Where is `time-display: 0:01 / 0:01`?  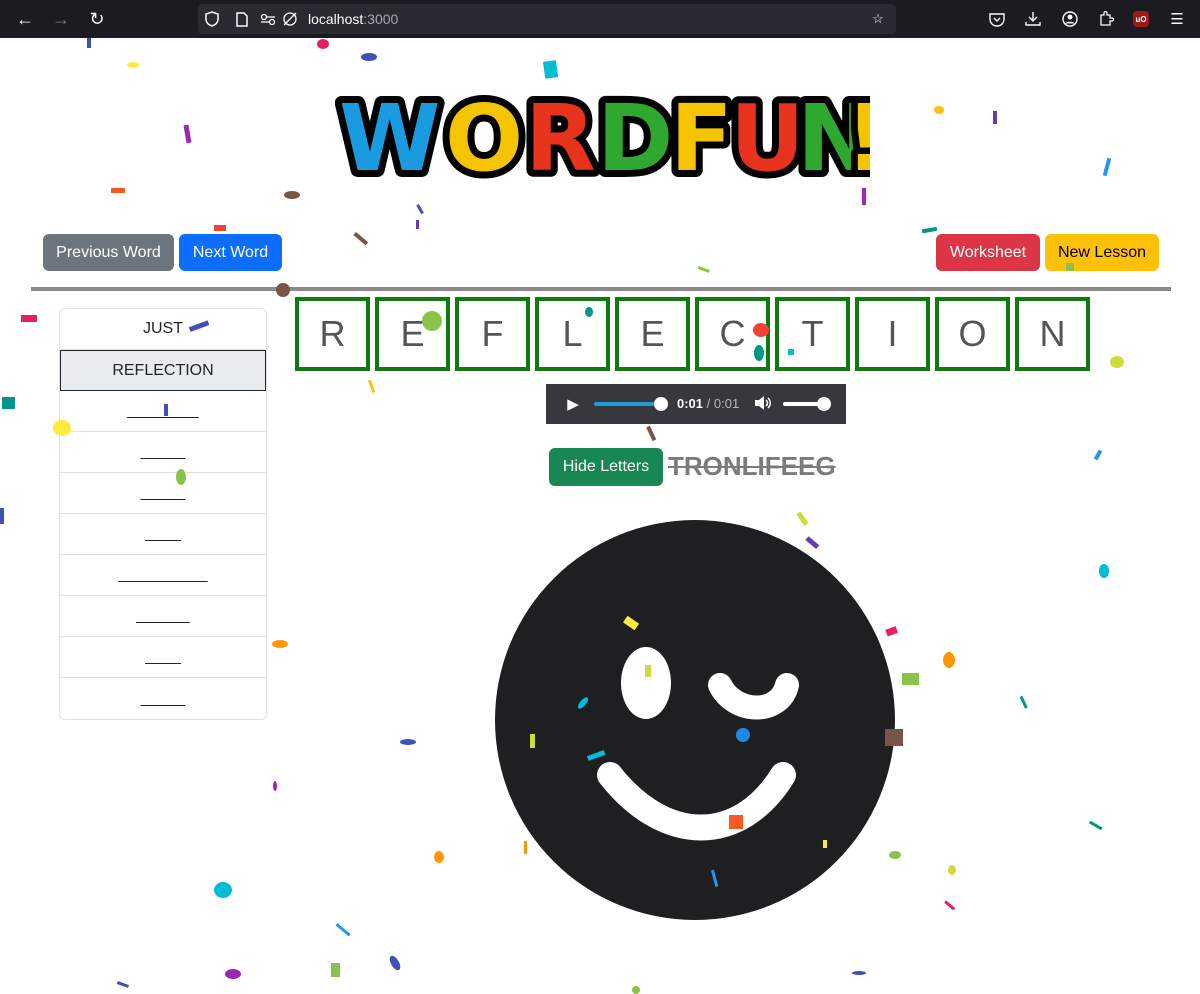
time-display: 0:01 / 0:01 is located at coordinates (708, 403).